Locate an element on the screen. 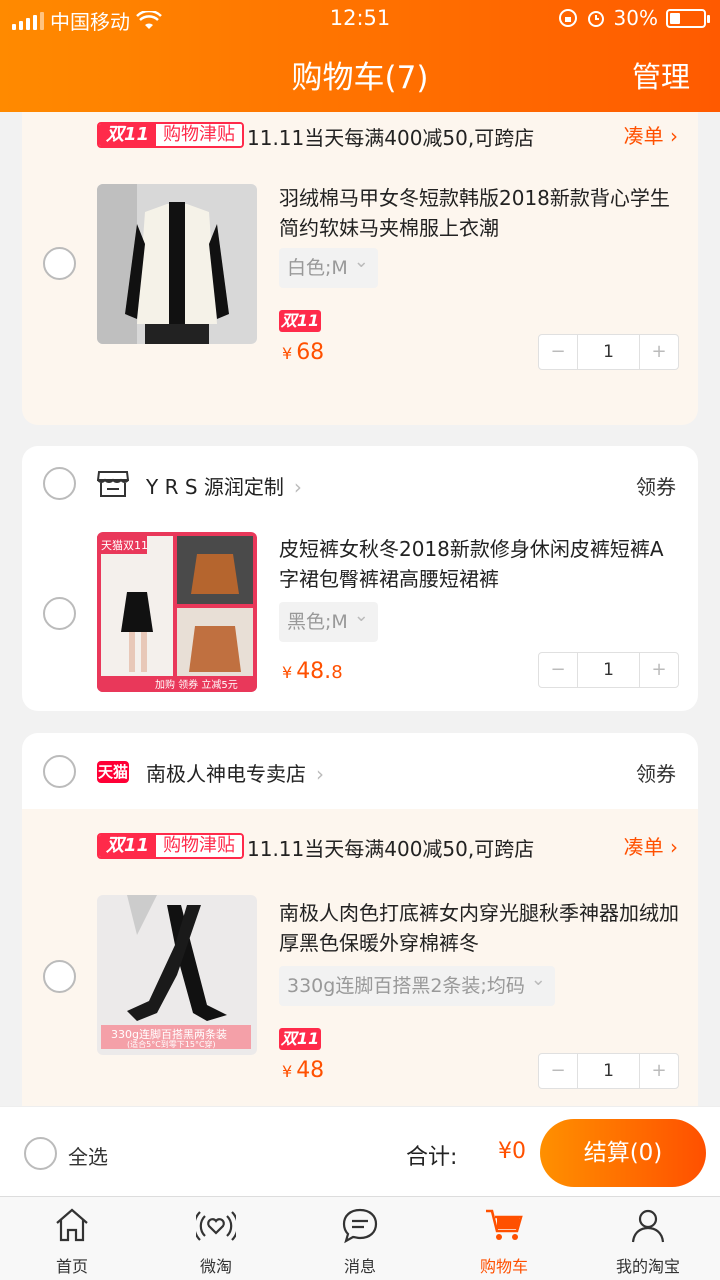 The width and height of the screenshot is (720, 1280). store-icon is located at coordinates (113, 484).